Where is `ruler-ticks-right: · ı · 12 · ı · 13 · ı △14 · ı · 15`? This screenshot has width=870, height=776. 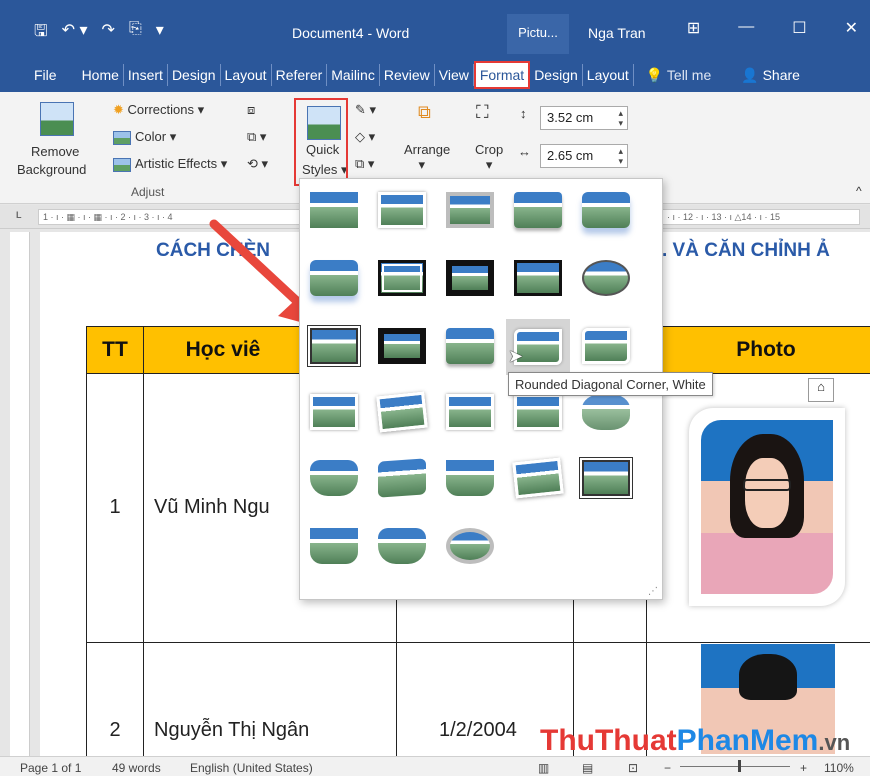 ruler-ticks-right: · ı · 12 · ı · 13 · ı △14 · ı · 15 is located at coordinates (723, 217).